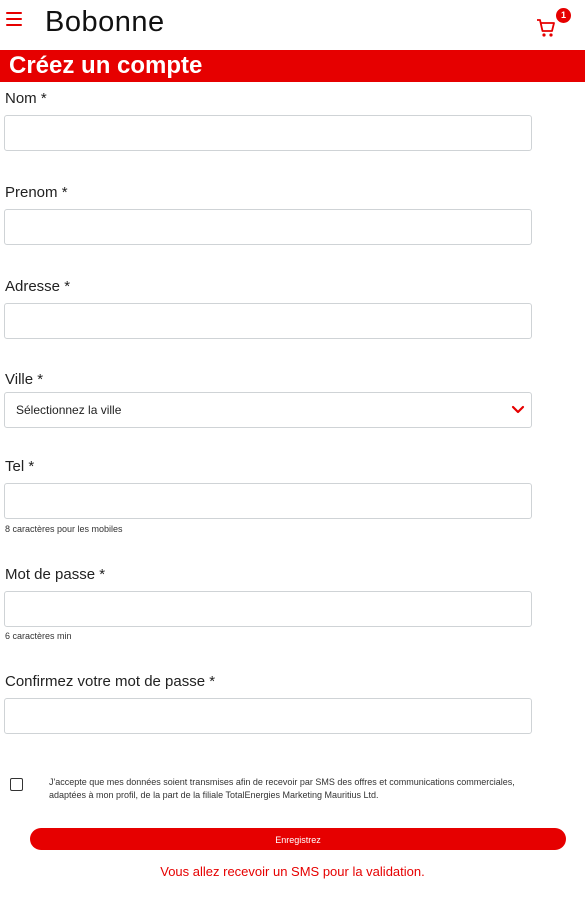 This screenshot has width=585, height=900. I want to click on cart-icon, so click(546, 28).